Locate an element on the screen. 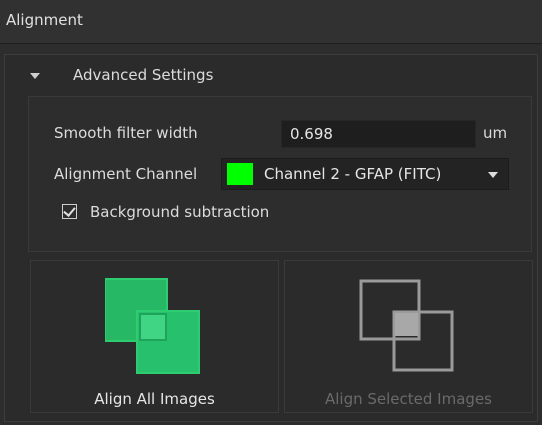 Image resolution: width=542 pixels, height=425 pixels. alignment-channel-select: Channel 2 - GFAP (FITC) is located at coordinates (365, 174).